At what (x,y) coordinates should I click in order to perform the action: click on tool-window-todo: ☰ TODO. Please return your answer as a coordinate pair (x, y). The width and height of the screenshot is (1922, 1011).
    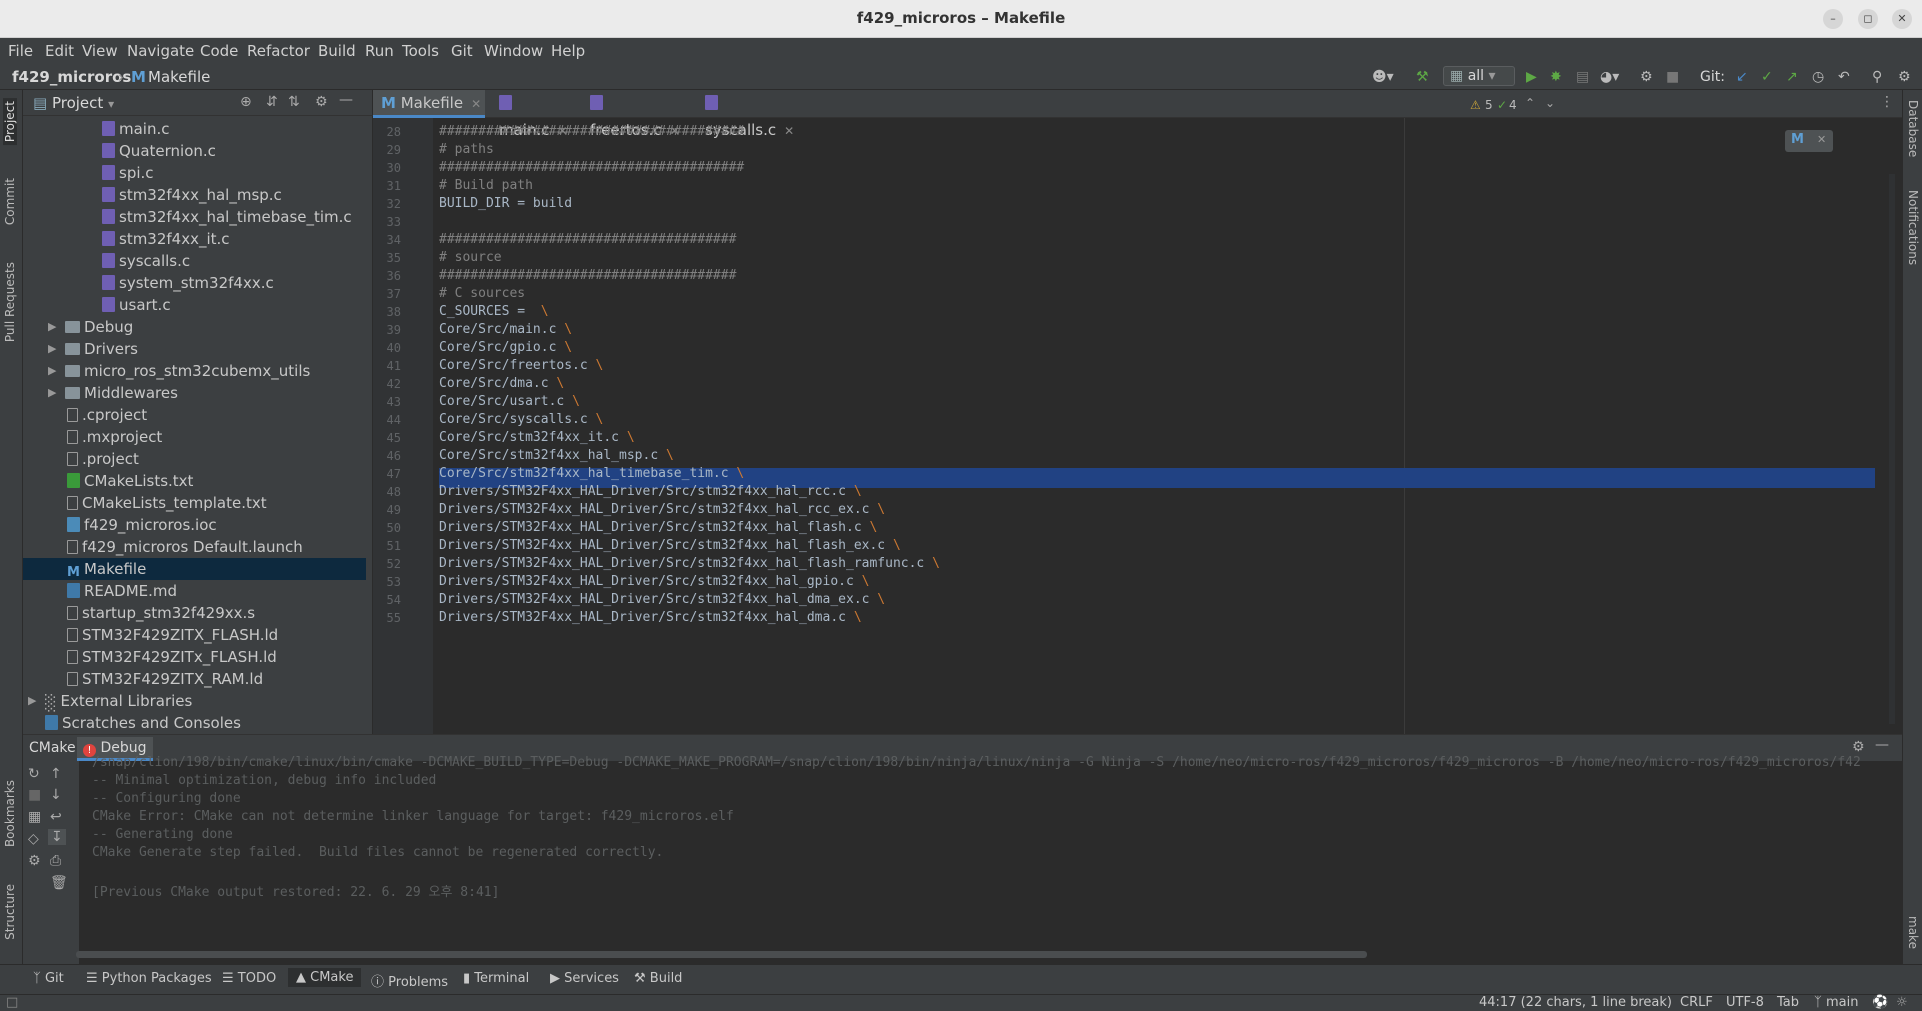
    Looking at the image, I should click on (249, 978).